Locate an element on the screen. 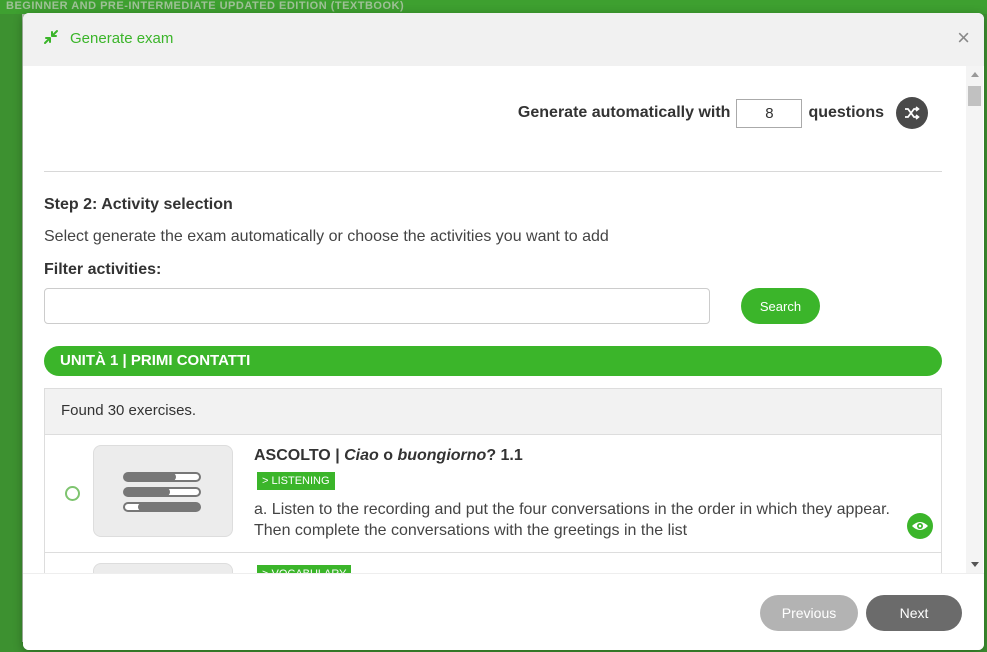 The height and width of the screenshot is (652, 987). shuffle-button is located at coordinates (912, 113).